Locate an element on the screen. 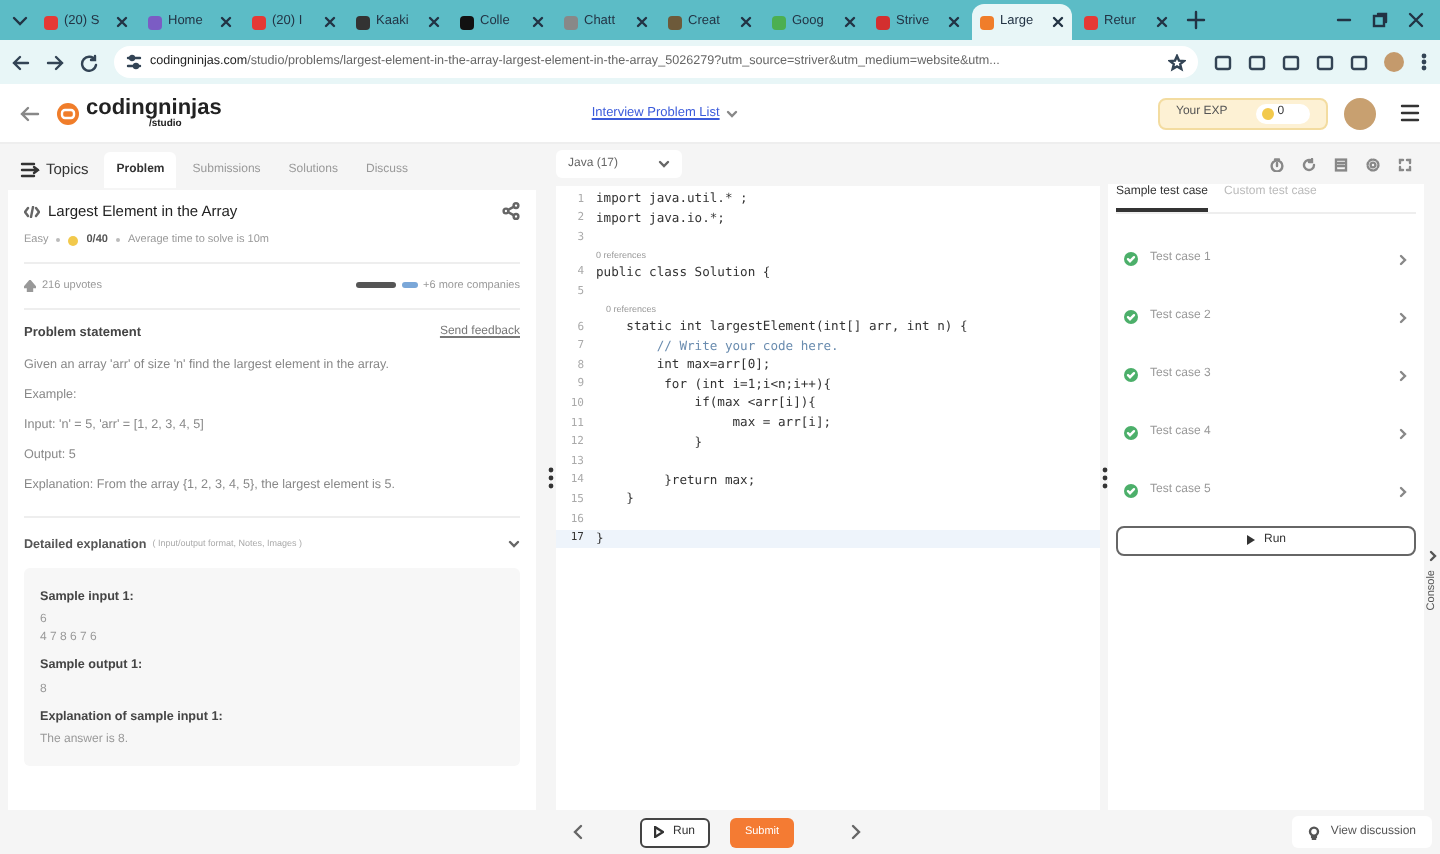 This screenshot has height=854, width=1440. chevron-icon is located at coordinates (514, 544).